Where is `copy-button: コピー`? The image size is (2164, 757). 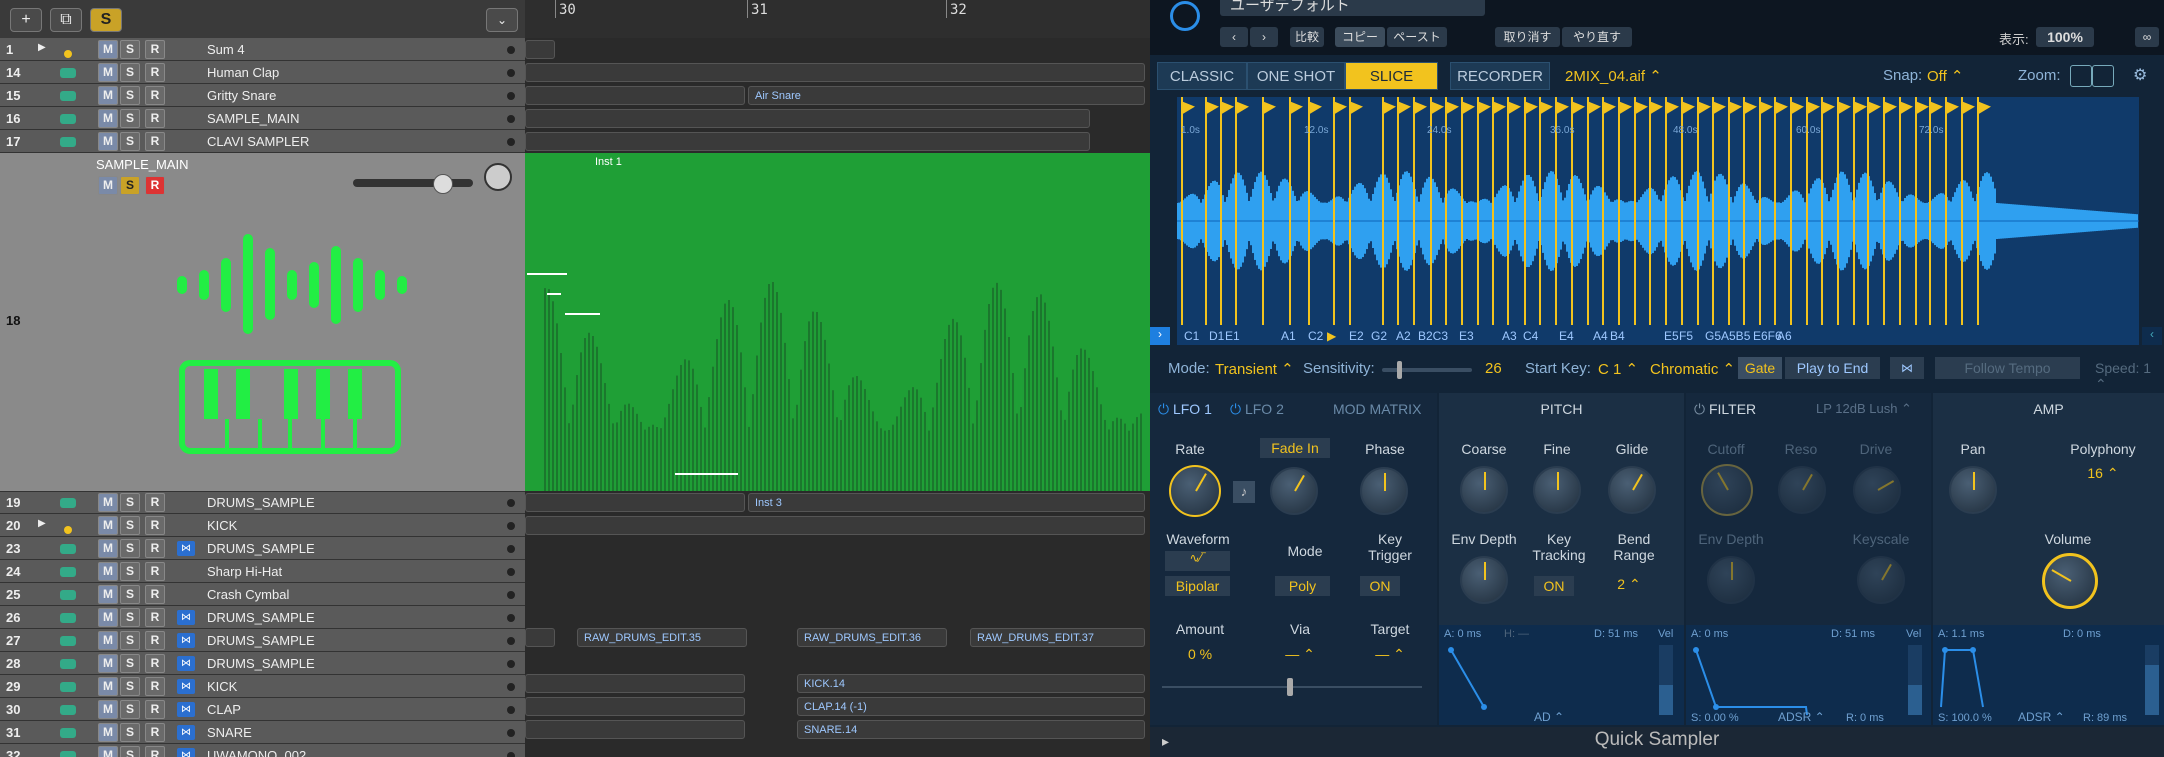
copy-button: コピー is located at coordinates (1360, 37).